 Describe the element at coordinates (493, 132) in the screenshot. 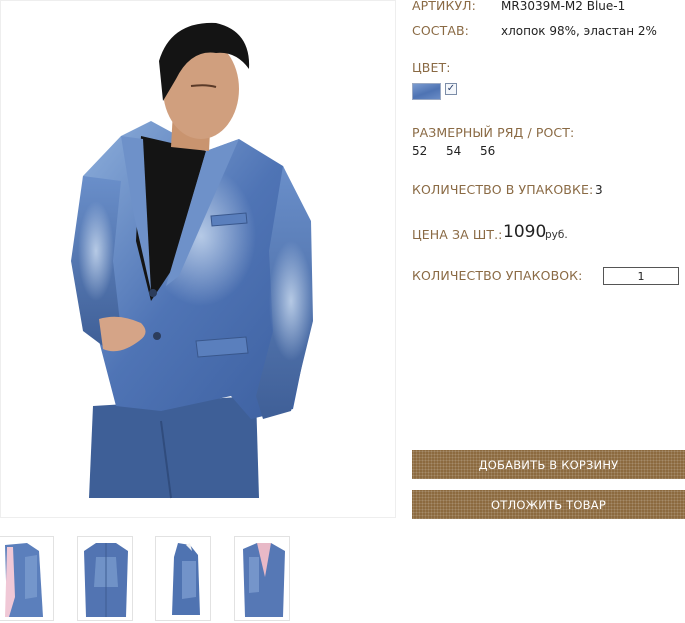

I see `sizes-label: РАЗМЕРНЫЙ РЯД / РОСТ:` at that location.